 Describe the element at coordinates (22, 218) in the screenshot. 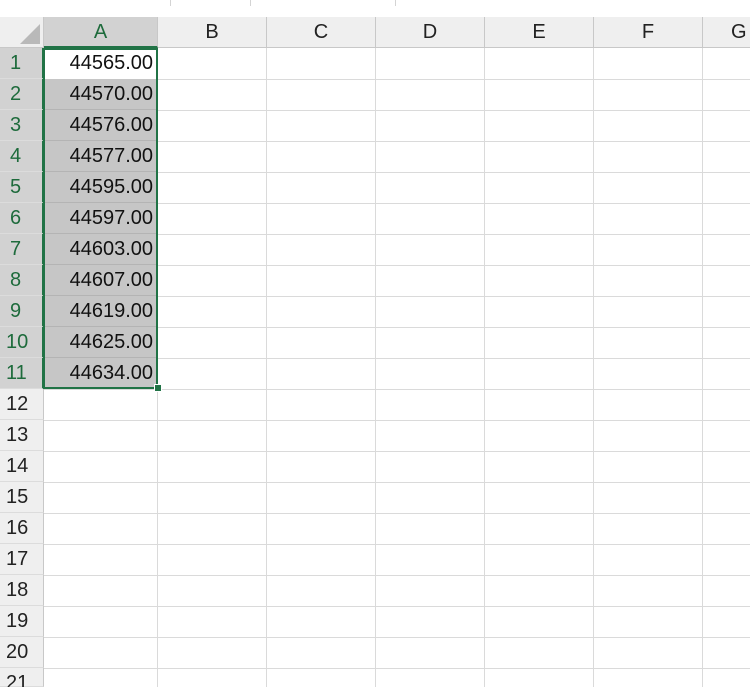

I see `row-header-6: 6` at that location.